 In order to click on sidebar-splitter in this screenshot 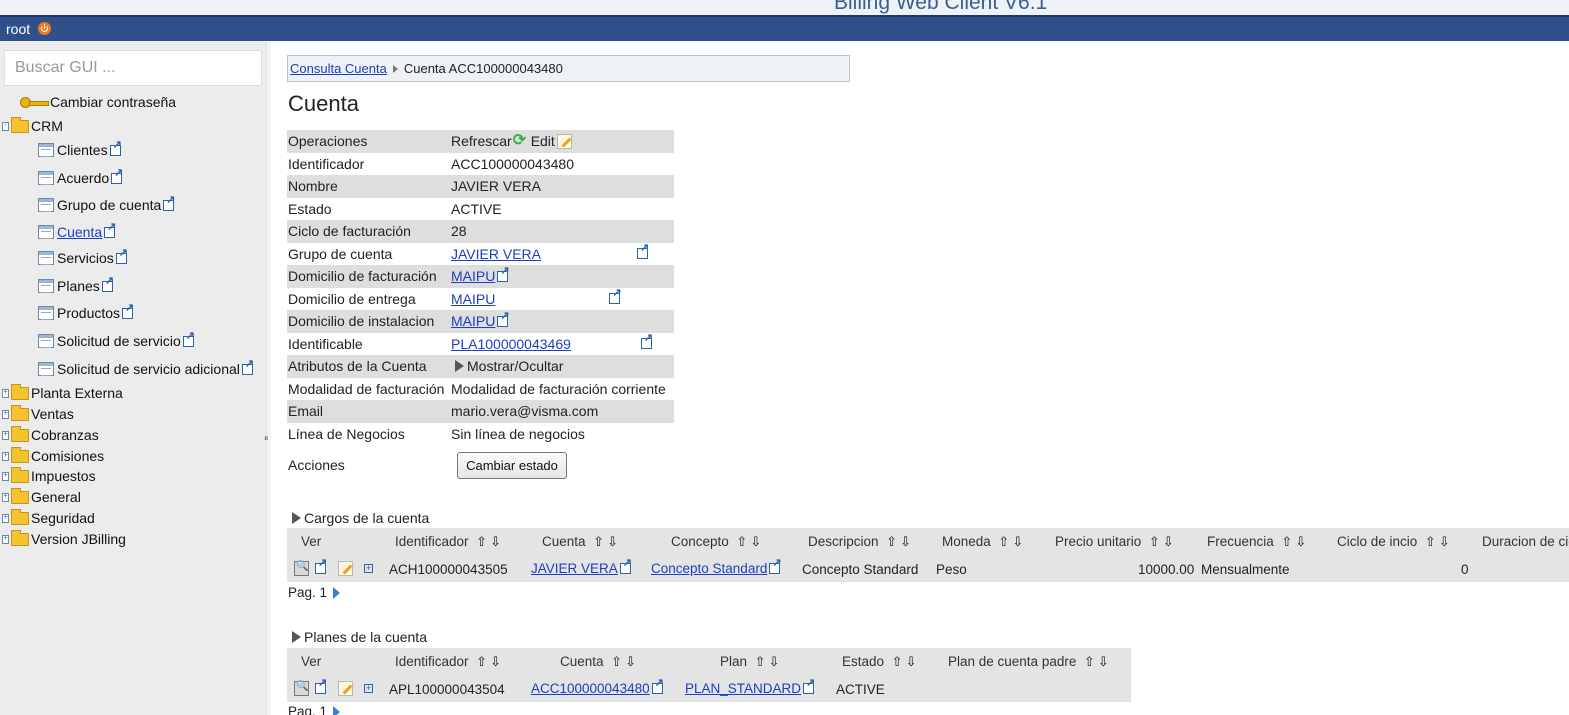, I will do `click(268, 378)`.